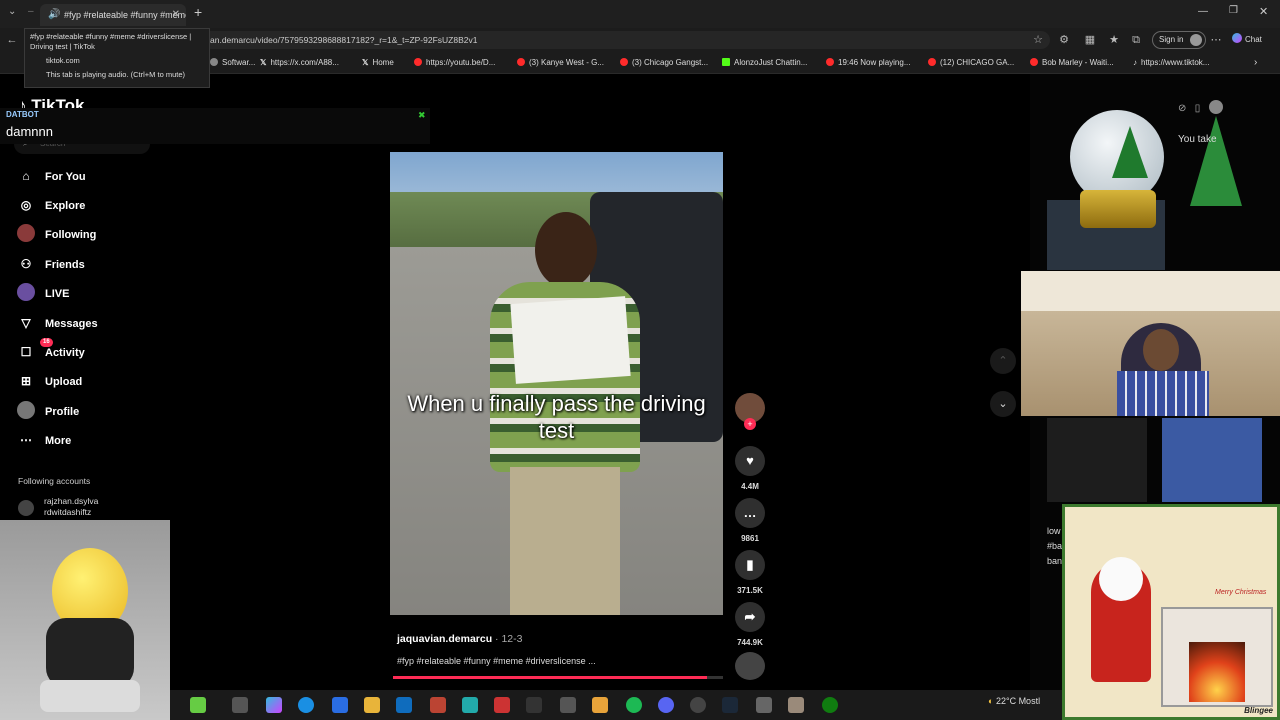  What do you see at coordinates (750, 572) in the screenshot?
I see `save-button: ▮ 371.5K` at bounding box center [750, 572].